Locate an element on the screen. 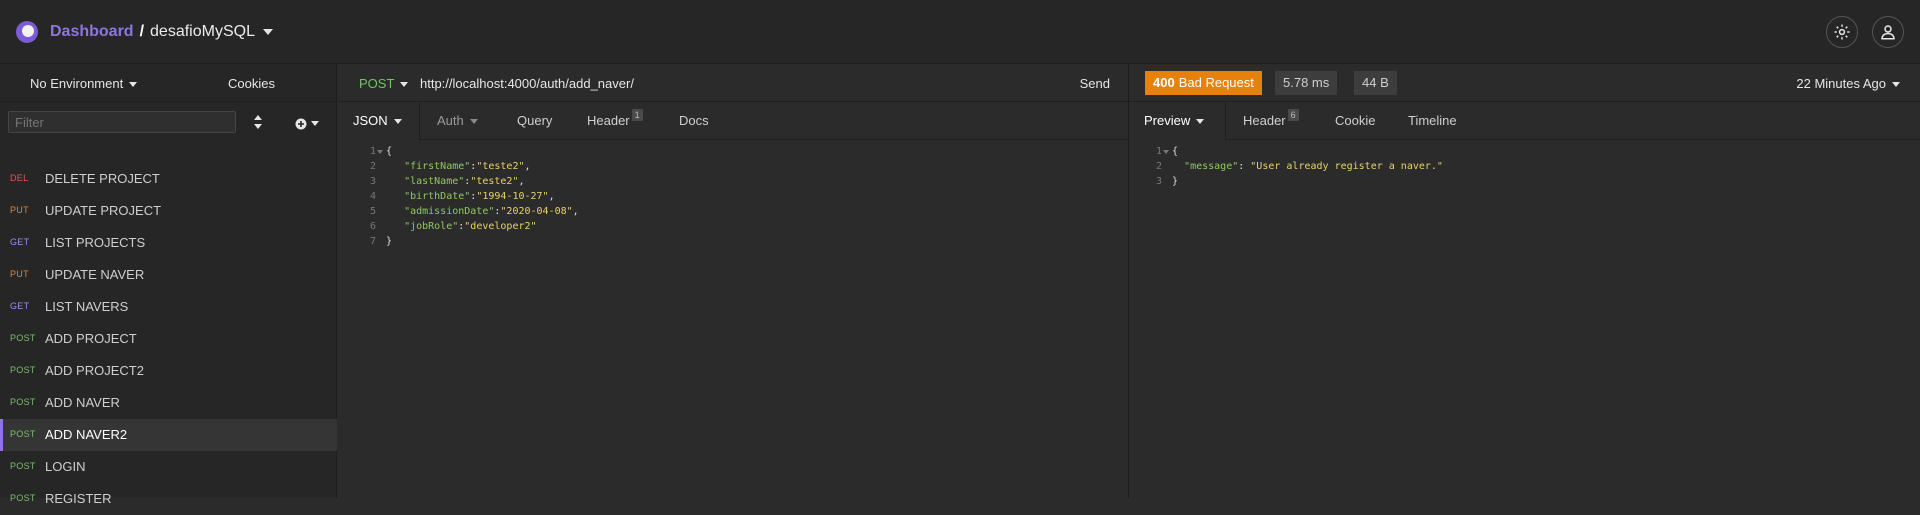  code-text: "lastName":"teste2", is located at coordinates (455, 181).